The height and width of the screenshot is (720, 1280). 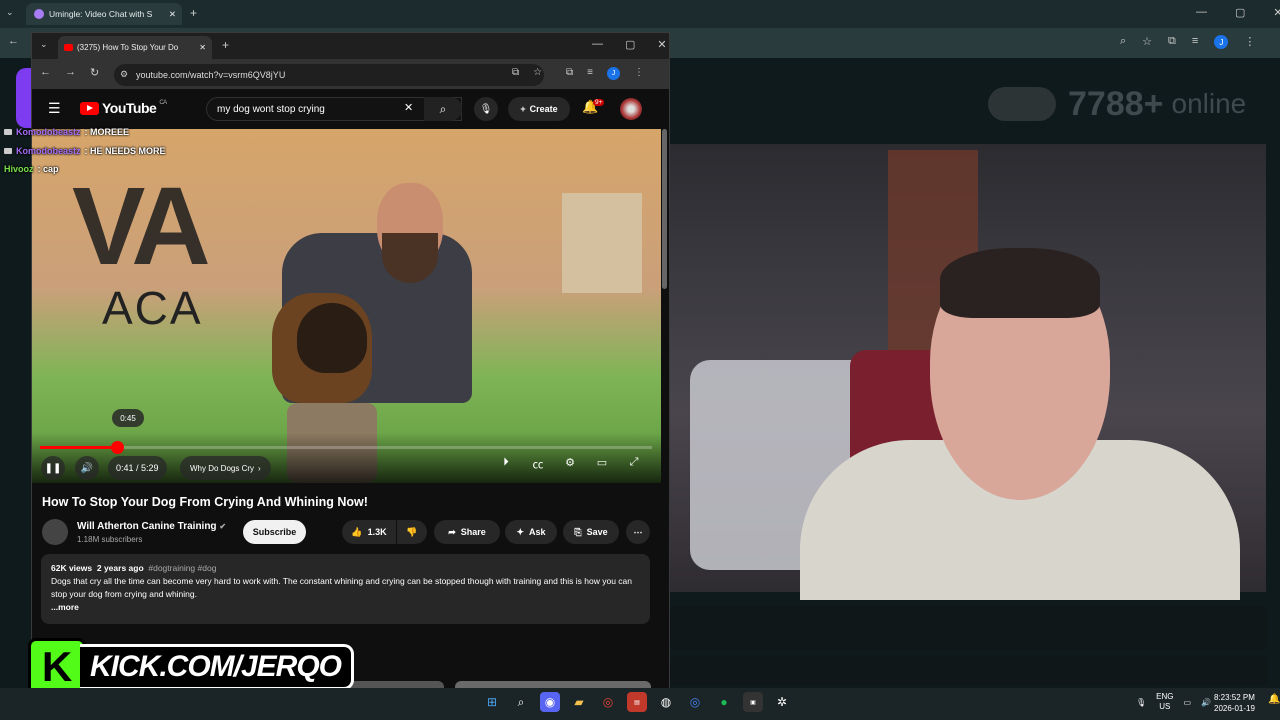 I want to click on system-clock: 8:23:52 PM 2026-01-19, so click(x=1234, y=703).